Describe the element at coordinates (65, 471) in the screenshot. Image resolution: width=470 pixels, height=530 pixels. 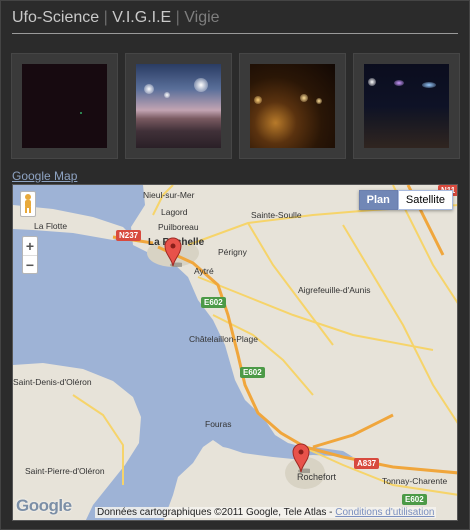
I see `place-label: Saint-Pierre-d'Oléron` at that location.